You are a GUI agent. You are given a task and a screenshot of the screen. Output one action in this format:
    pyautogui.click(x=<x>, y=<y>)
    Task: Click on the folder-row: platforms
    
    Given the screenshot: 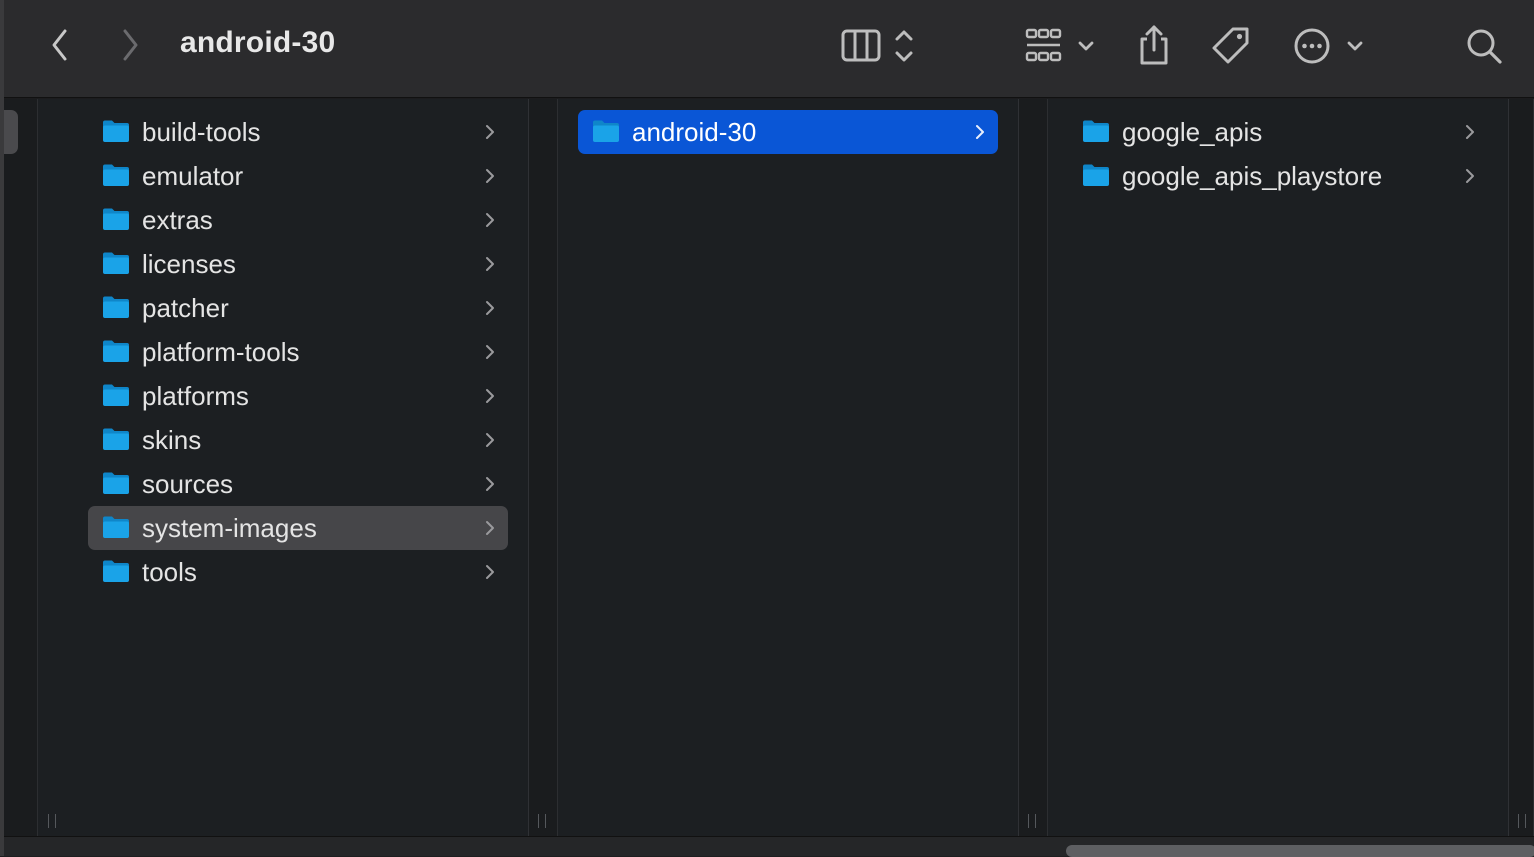 What is the action you would take?
    pyautogui.click(x=298, y=396)
    